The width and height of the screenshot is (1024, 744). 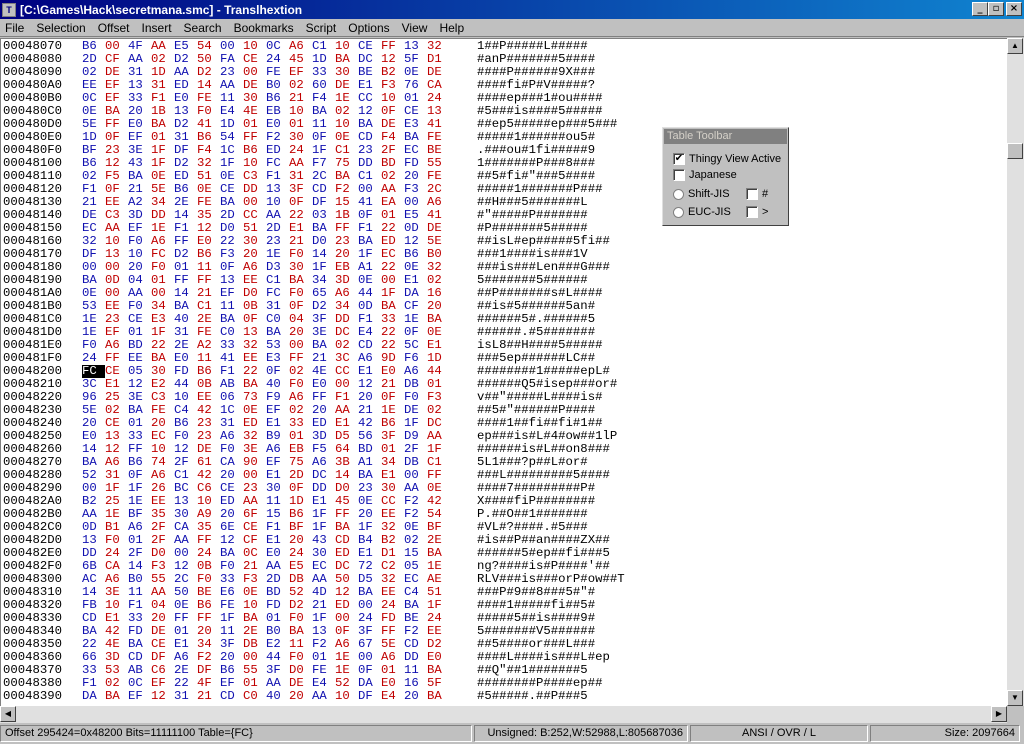 I want to click on hex-byte: DA, so click(x=93, y=696).